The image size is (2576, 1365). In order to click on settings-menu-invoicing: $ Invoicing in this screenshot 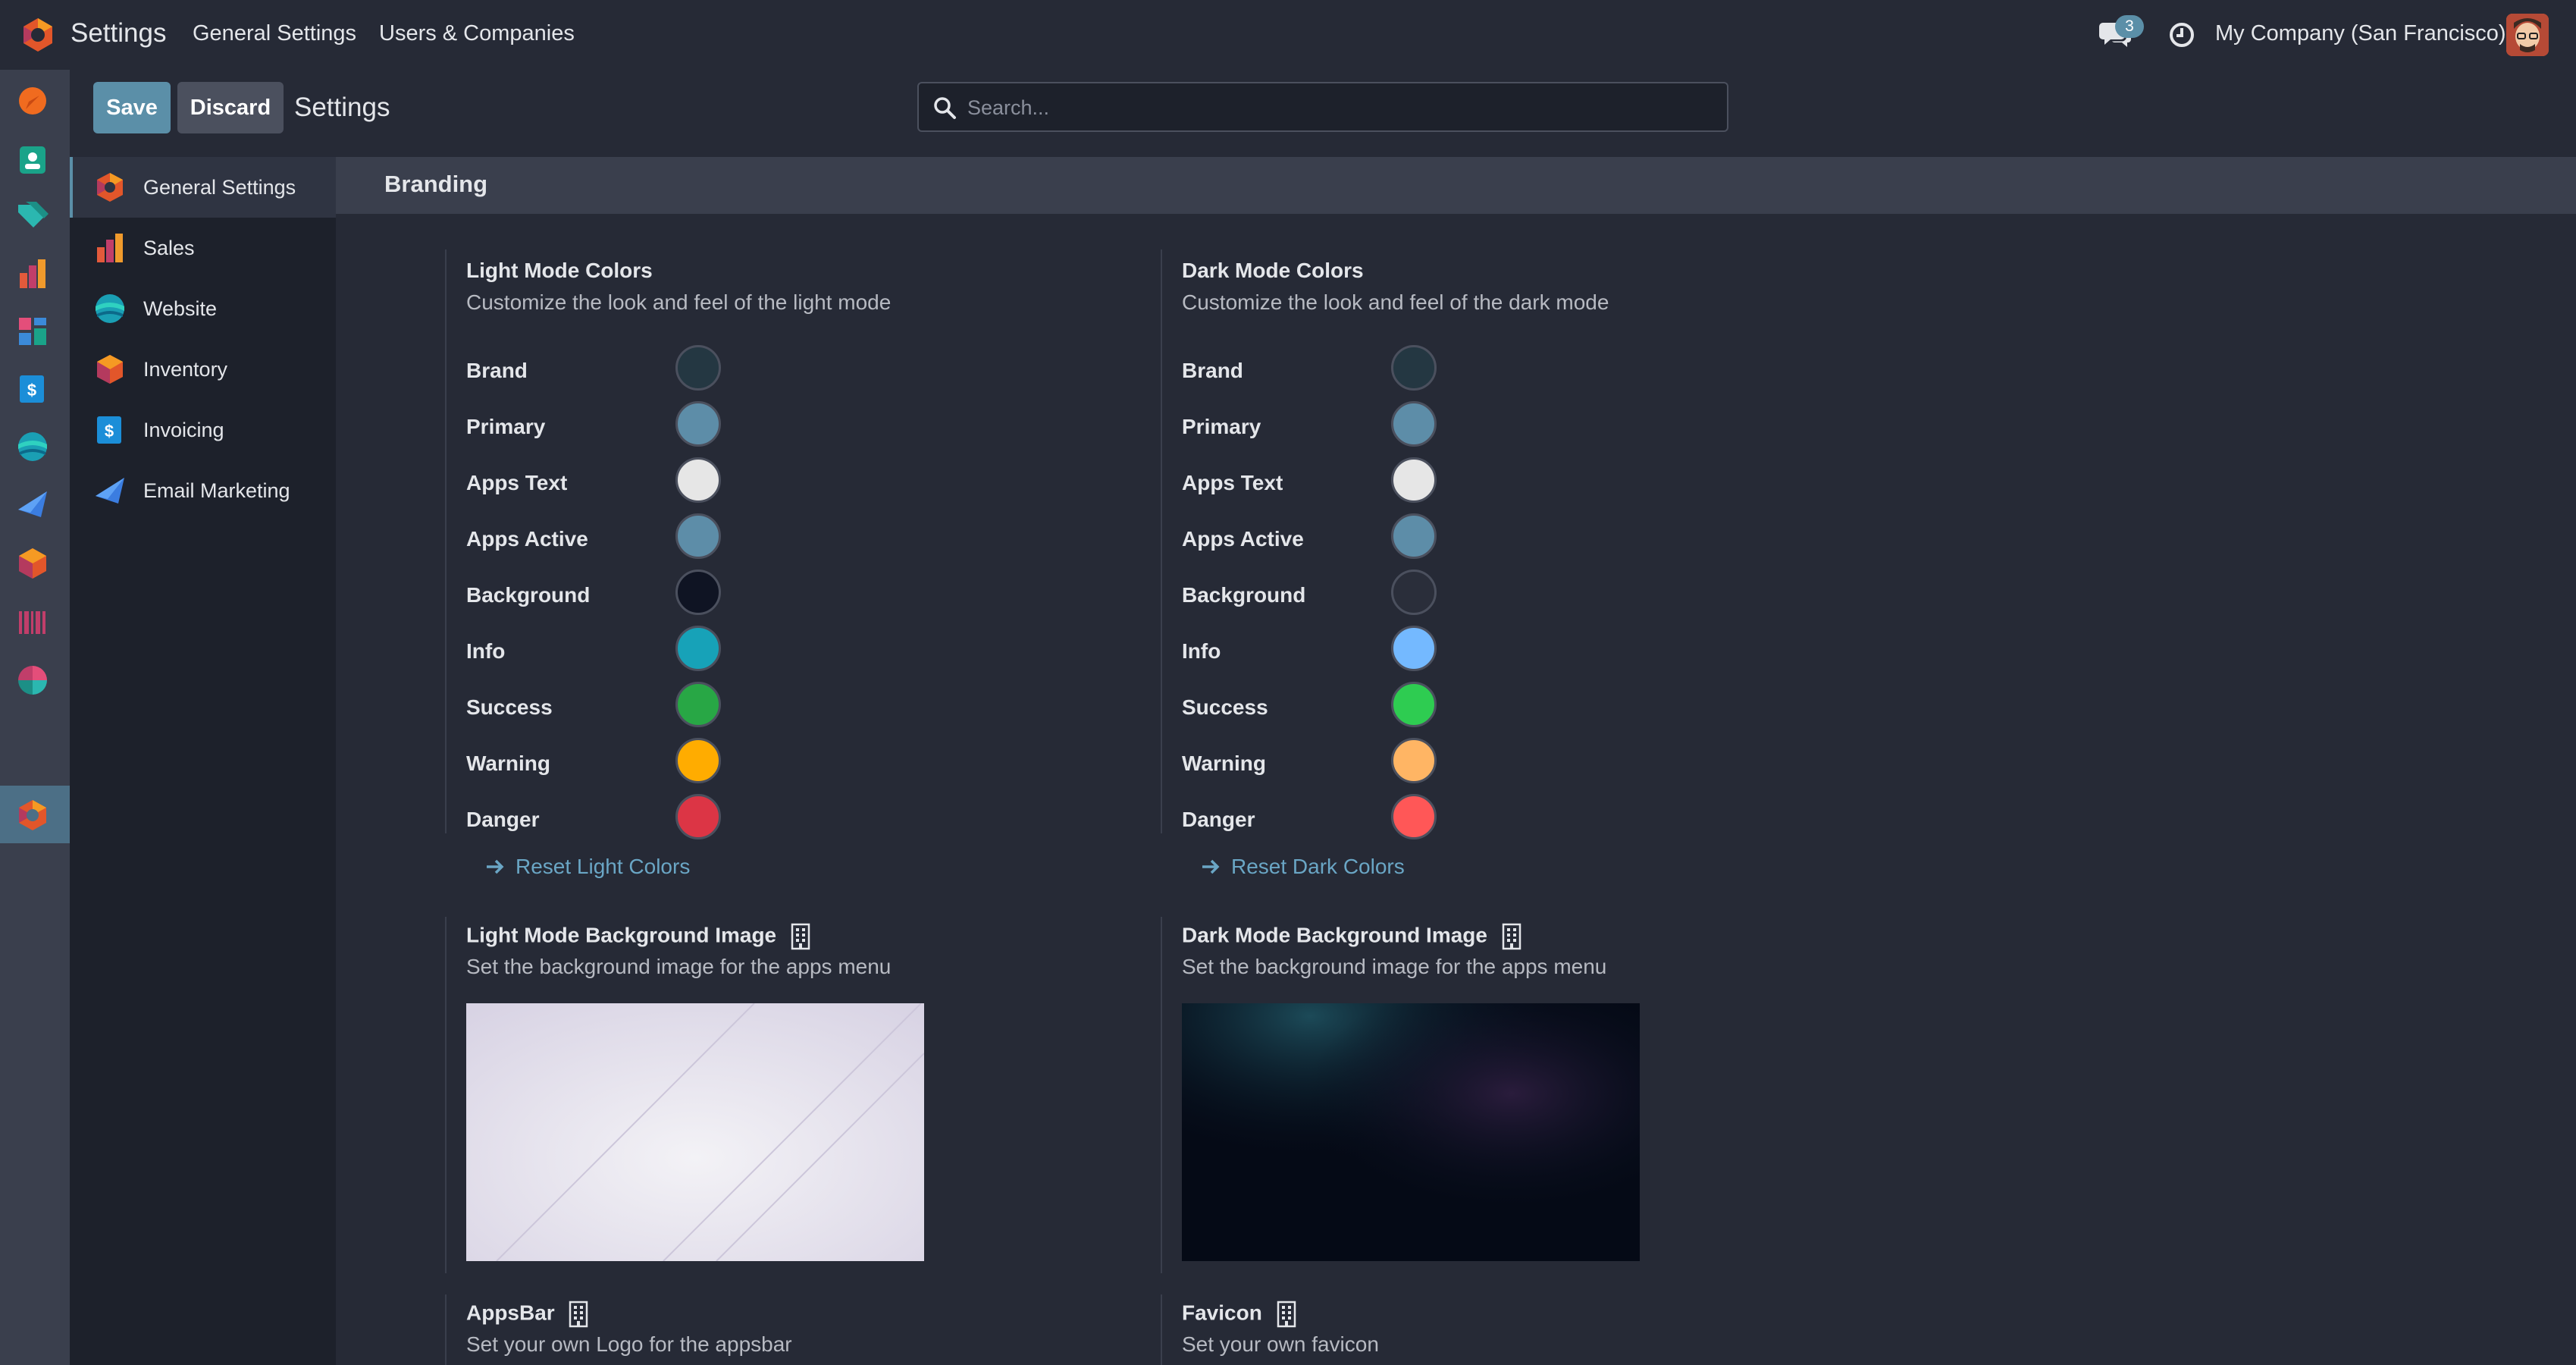, I will do `click(203, 430)`.